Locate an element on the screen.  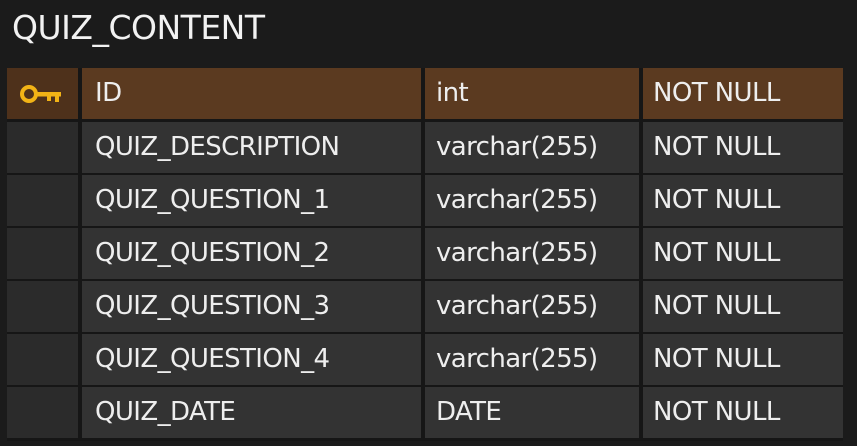
column-row-quiz-date: QUIZ_DATE DATE NOT NULL is located at coordinates (425, 412).